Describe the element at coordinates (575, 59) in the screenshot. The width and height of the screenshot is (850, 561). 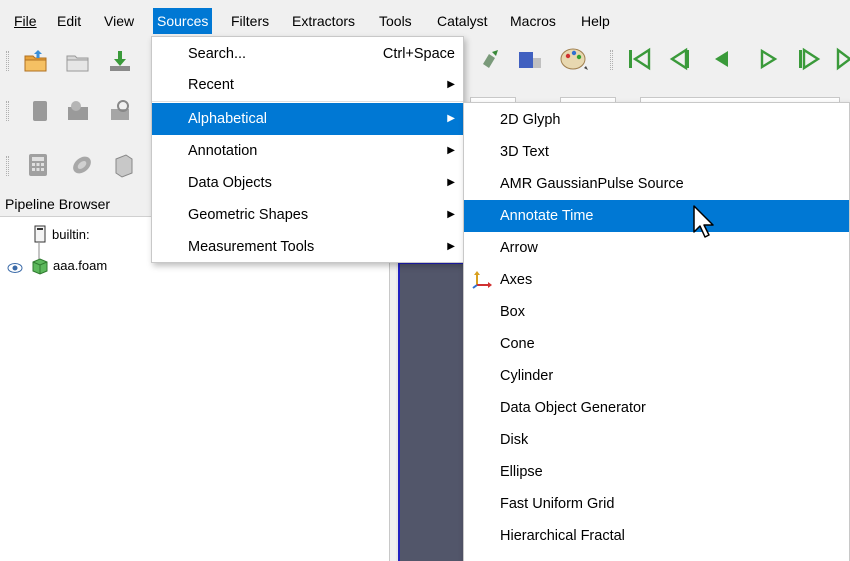
I see `palette-icon` at that location.